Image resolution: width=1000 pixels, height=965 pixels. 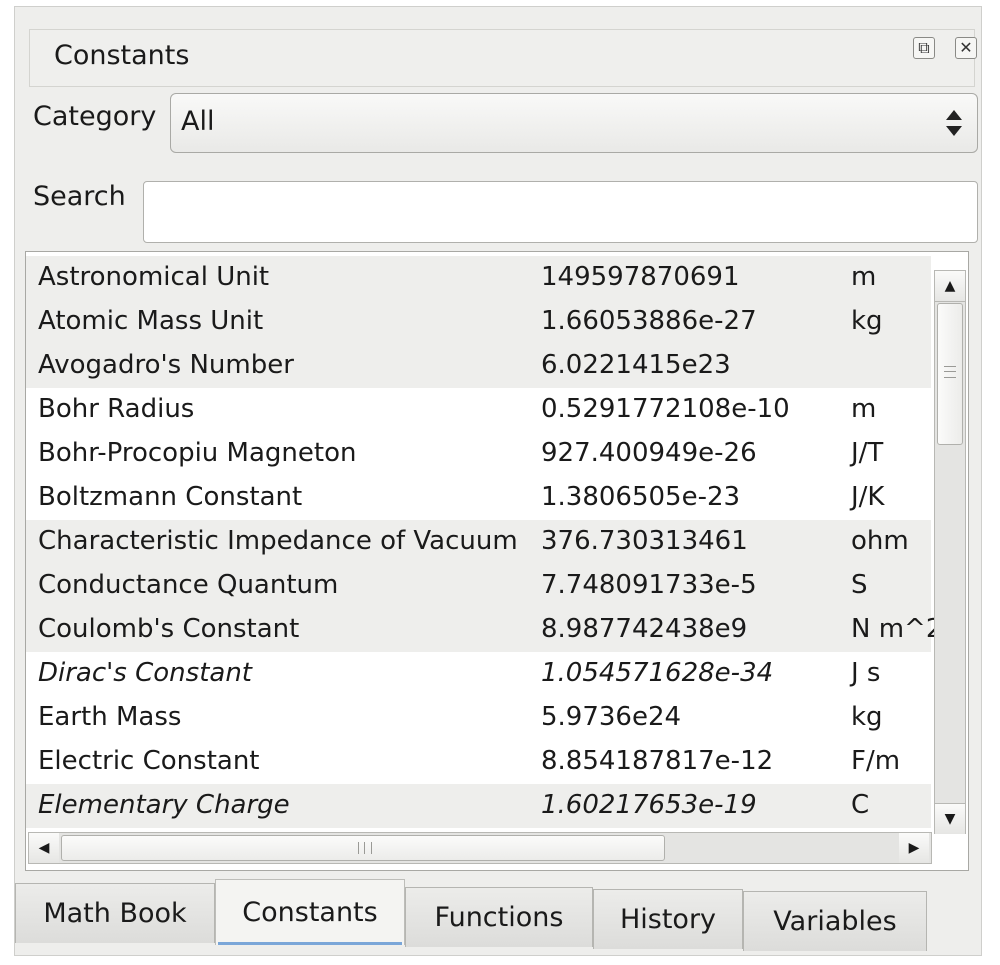 I want to click on search-input, so click(x=560, y=212).